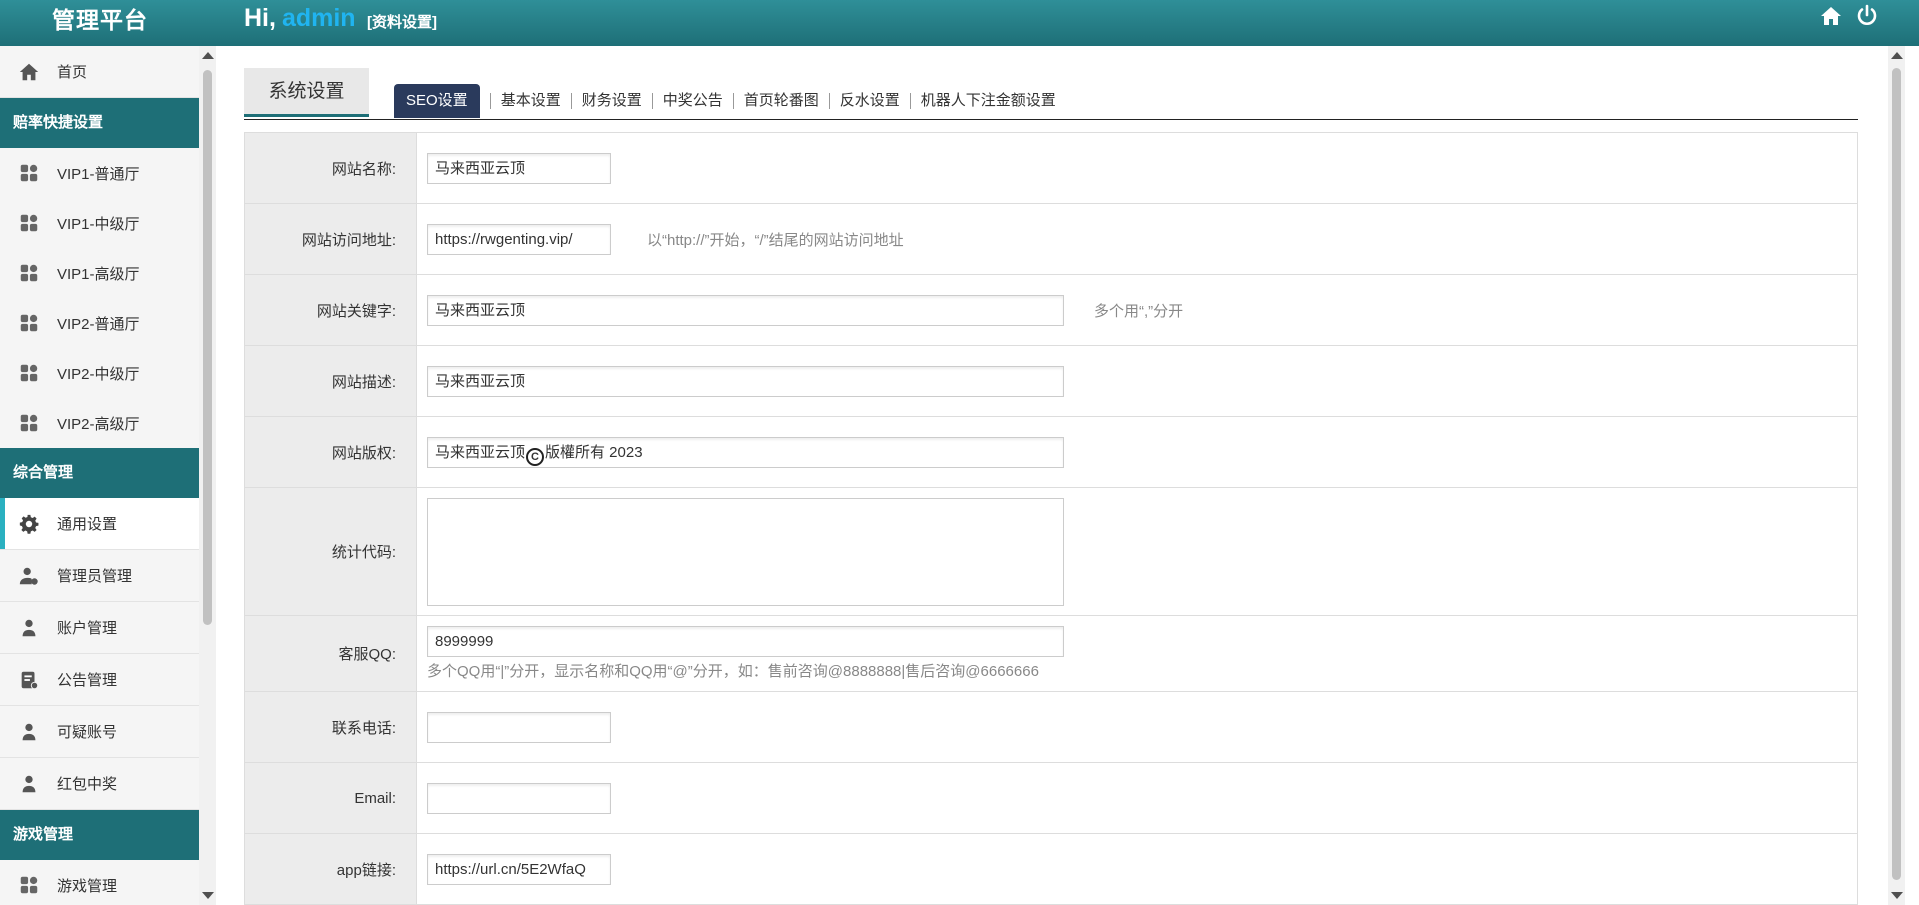 Image resolution: width=1919 pixels, height=905 pixels. Describe the element at coordinates (1051, 727) in the screenshot. I see `form-row-phone: 联系电话:` at that location.